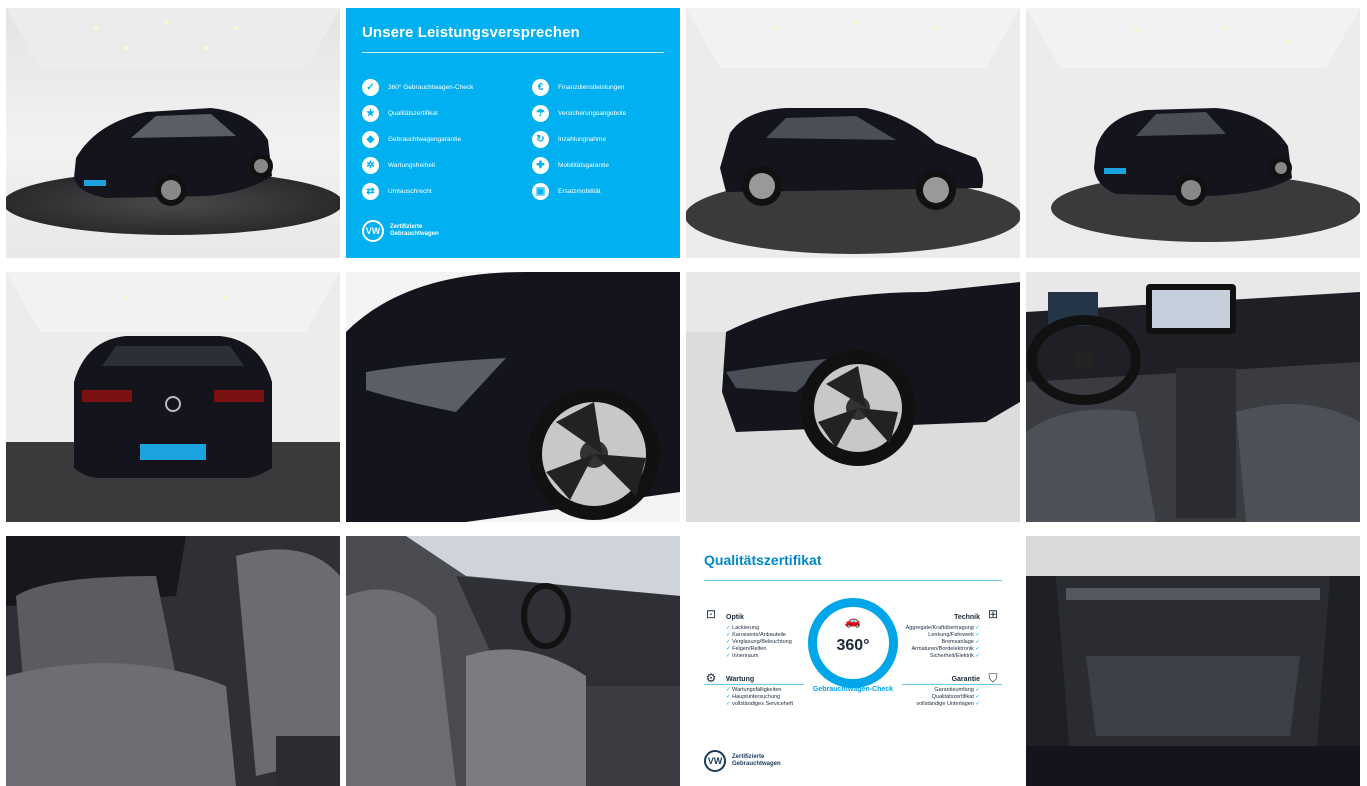 The height and width of the screenshot is (786, 1367). I want to click on photo-front-wheel, so click(853, 397).